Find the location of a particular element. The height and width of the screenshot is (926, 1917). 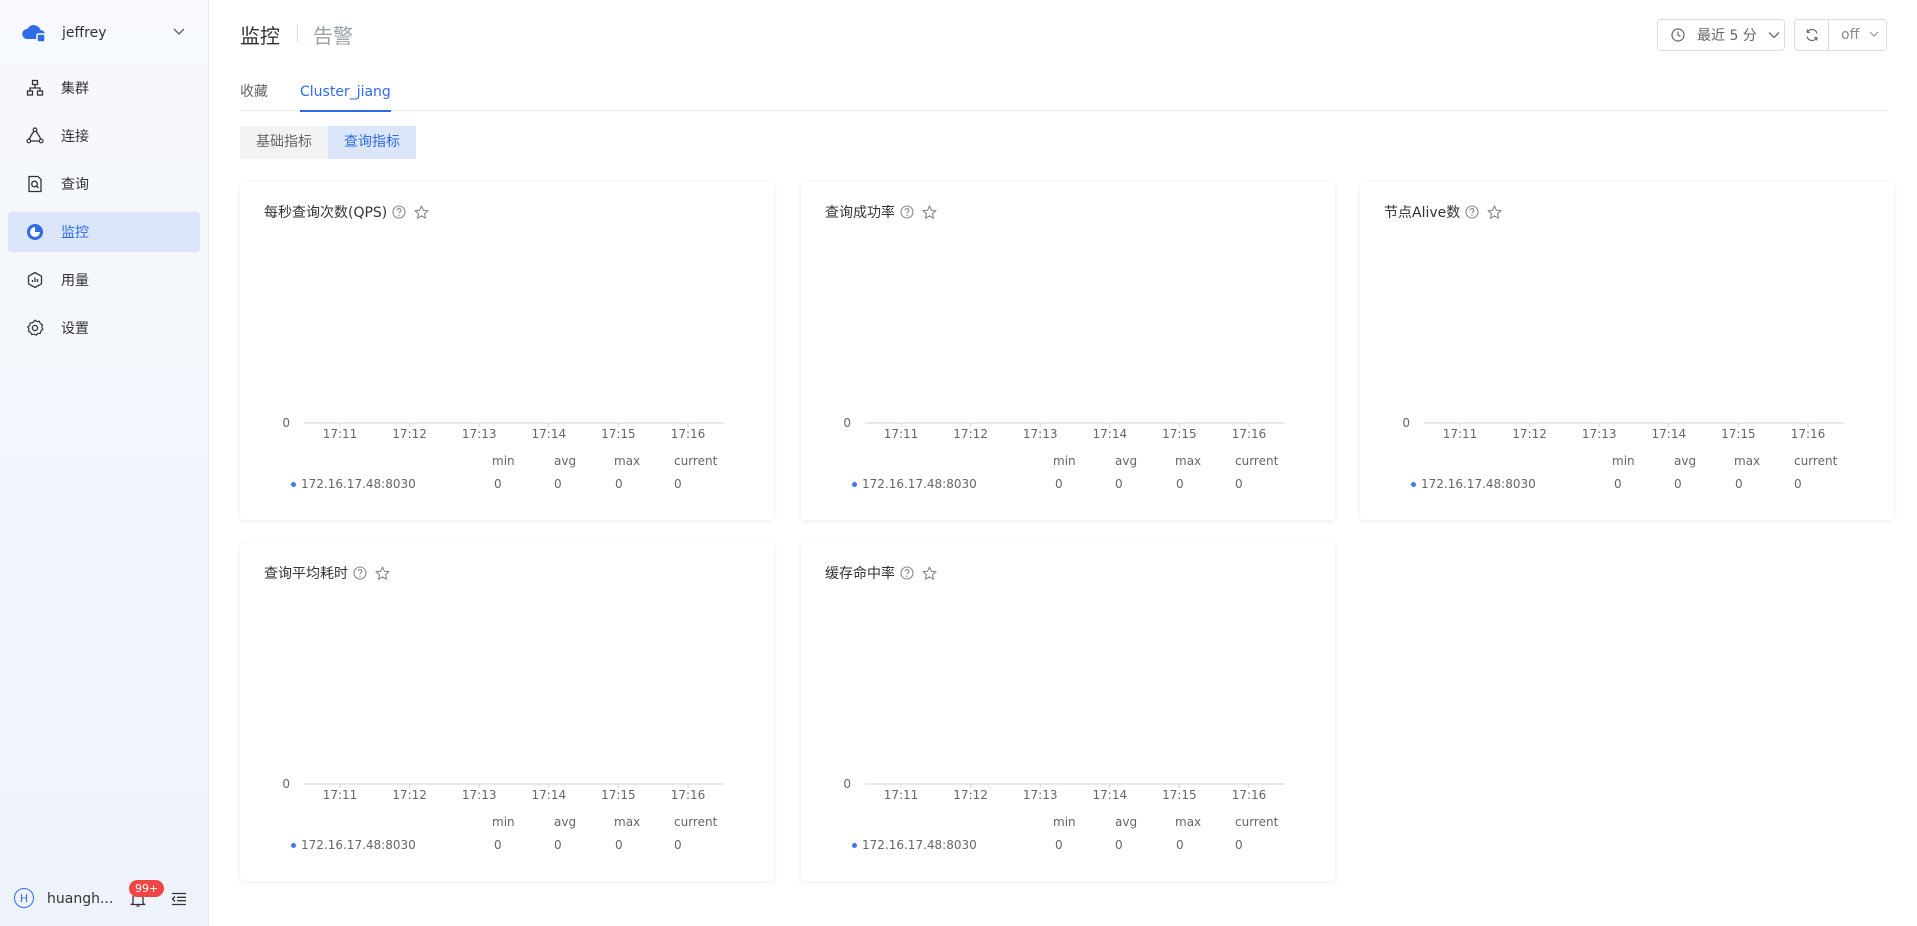

auto-refresh-select: off is located at coordinates (1860, 35).